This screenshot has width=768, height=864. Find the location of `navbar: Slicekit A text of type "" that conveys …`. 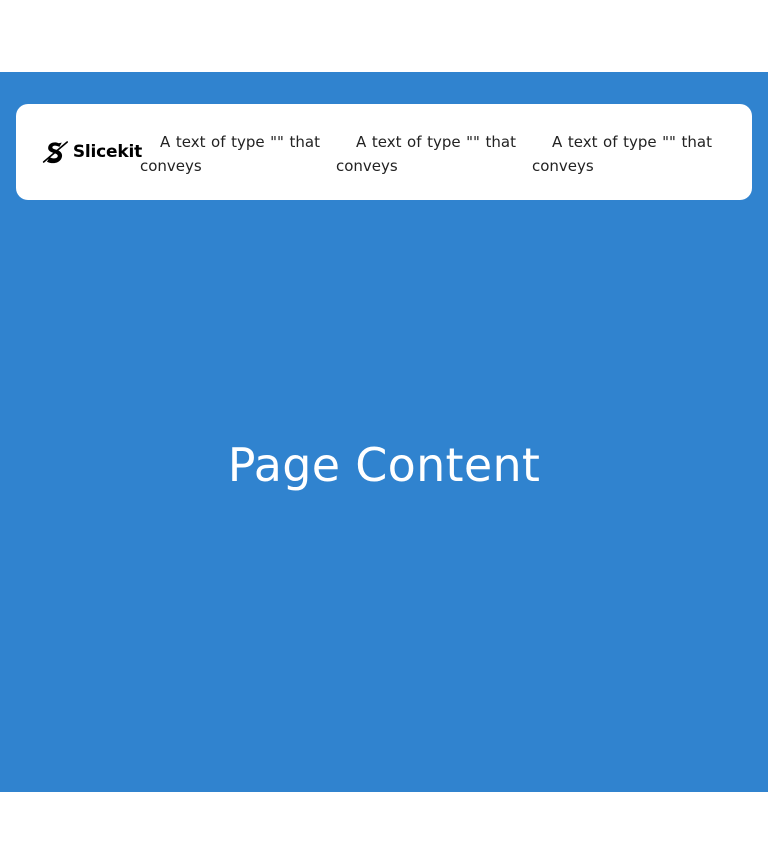

navbar: Slicekit A text of type "" that conveys … is located at coordinates (384, 152).